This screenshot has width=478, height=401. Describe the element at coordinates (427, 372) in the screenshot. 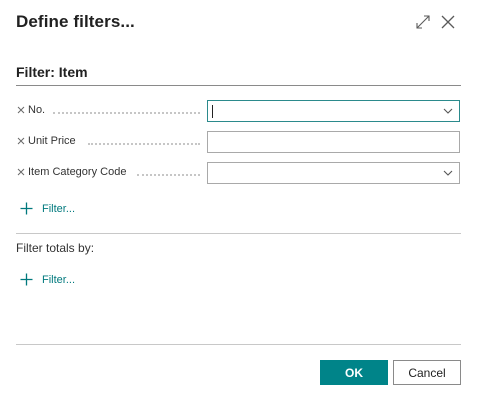

I see `cancel-button: Cancel` at that location.